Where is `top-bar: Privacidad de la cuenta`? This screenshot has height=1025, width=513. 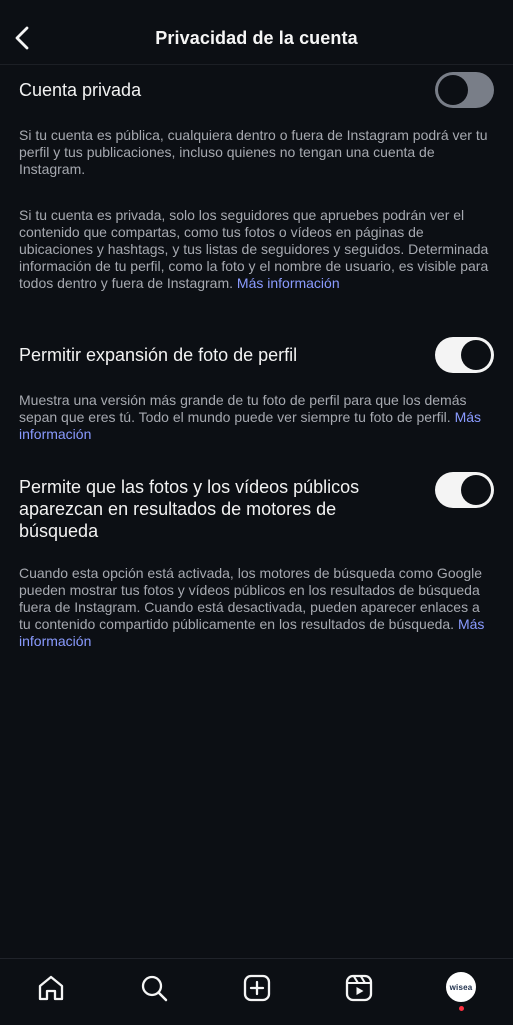
top-bar: Privacidad de la cuenta is located at coordinates (256, 32).